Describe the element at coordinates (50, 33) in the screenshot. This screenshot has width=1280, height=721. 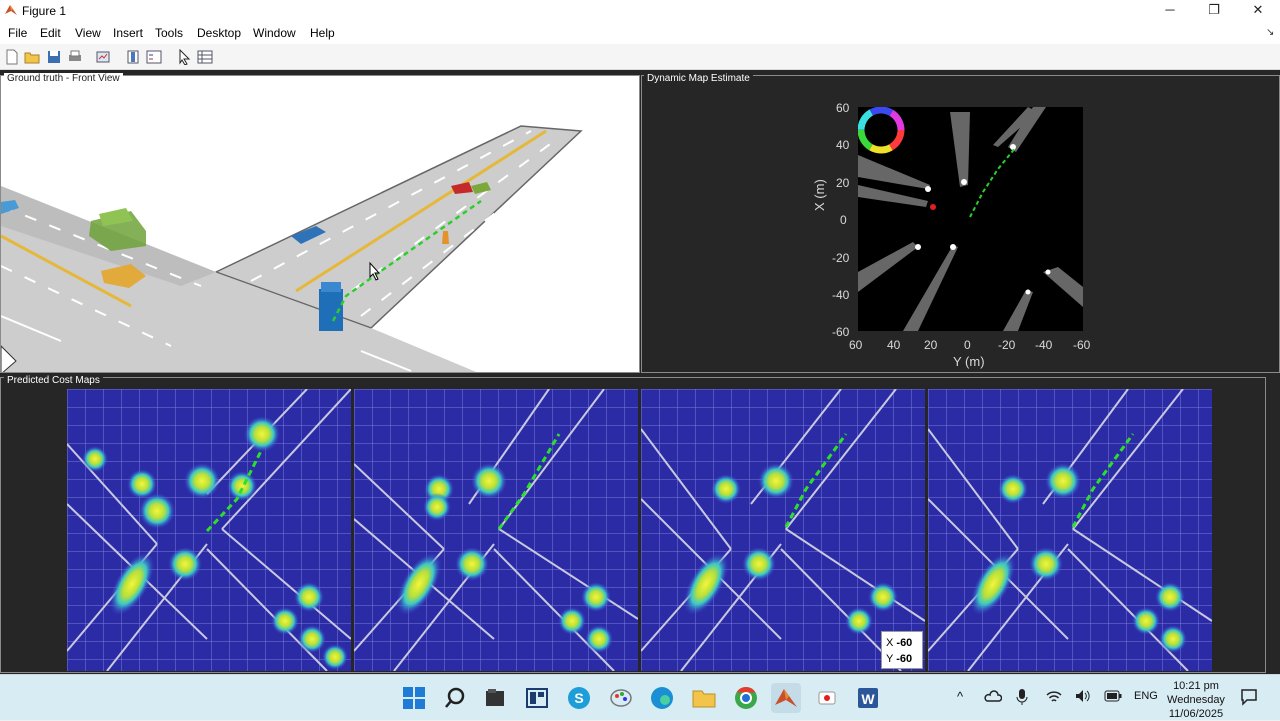
I see `menu-edit: Edit` at that location.